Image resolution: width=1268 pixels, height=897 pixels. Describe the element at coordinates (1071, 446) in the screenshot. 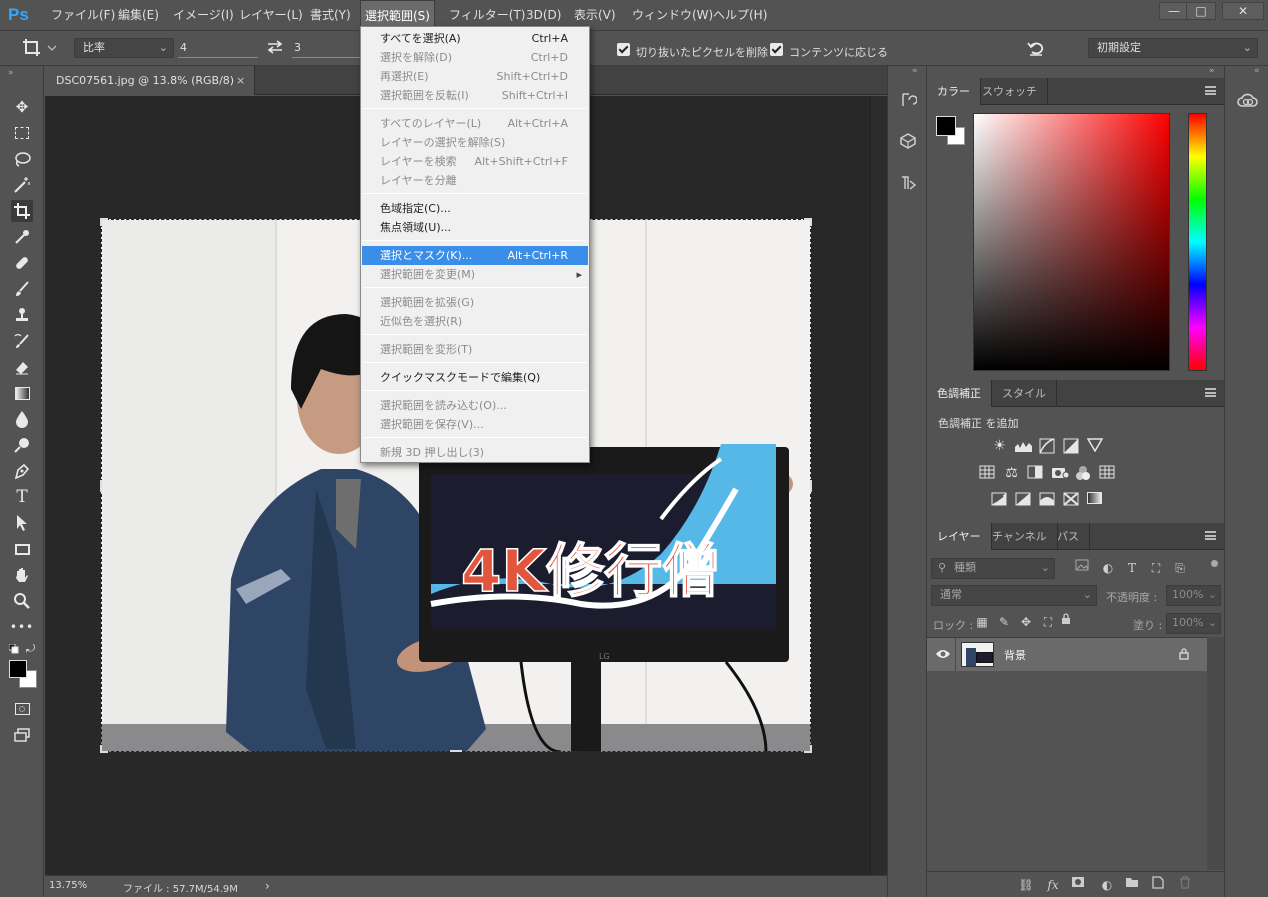

I see `exposure-icon` at that location.